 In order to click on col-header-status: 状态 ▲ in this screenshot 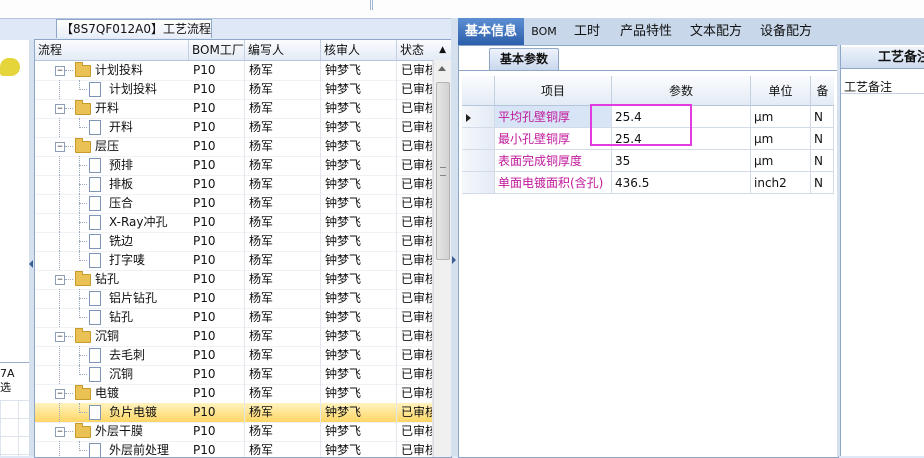, I will do `click(424, 50)`.